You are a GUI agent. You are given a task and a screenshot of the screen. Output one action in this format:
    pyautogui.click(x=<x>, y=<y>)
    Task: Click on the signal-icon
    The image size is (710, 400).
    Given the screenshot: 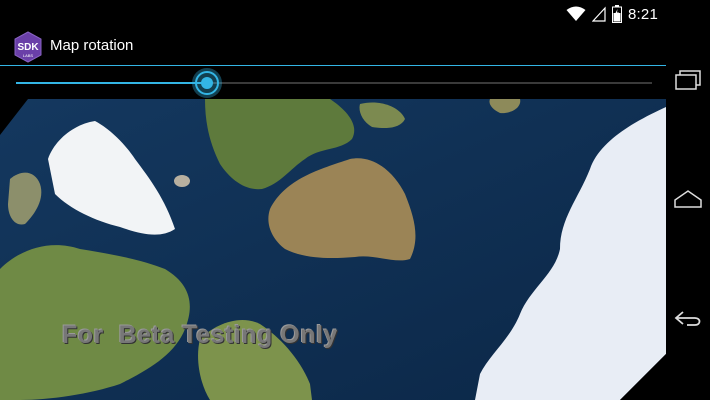 What is the action you would take?
    pyautogui.click(x=599, y=14)
    